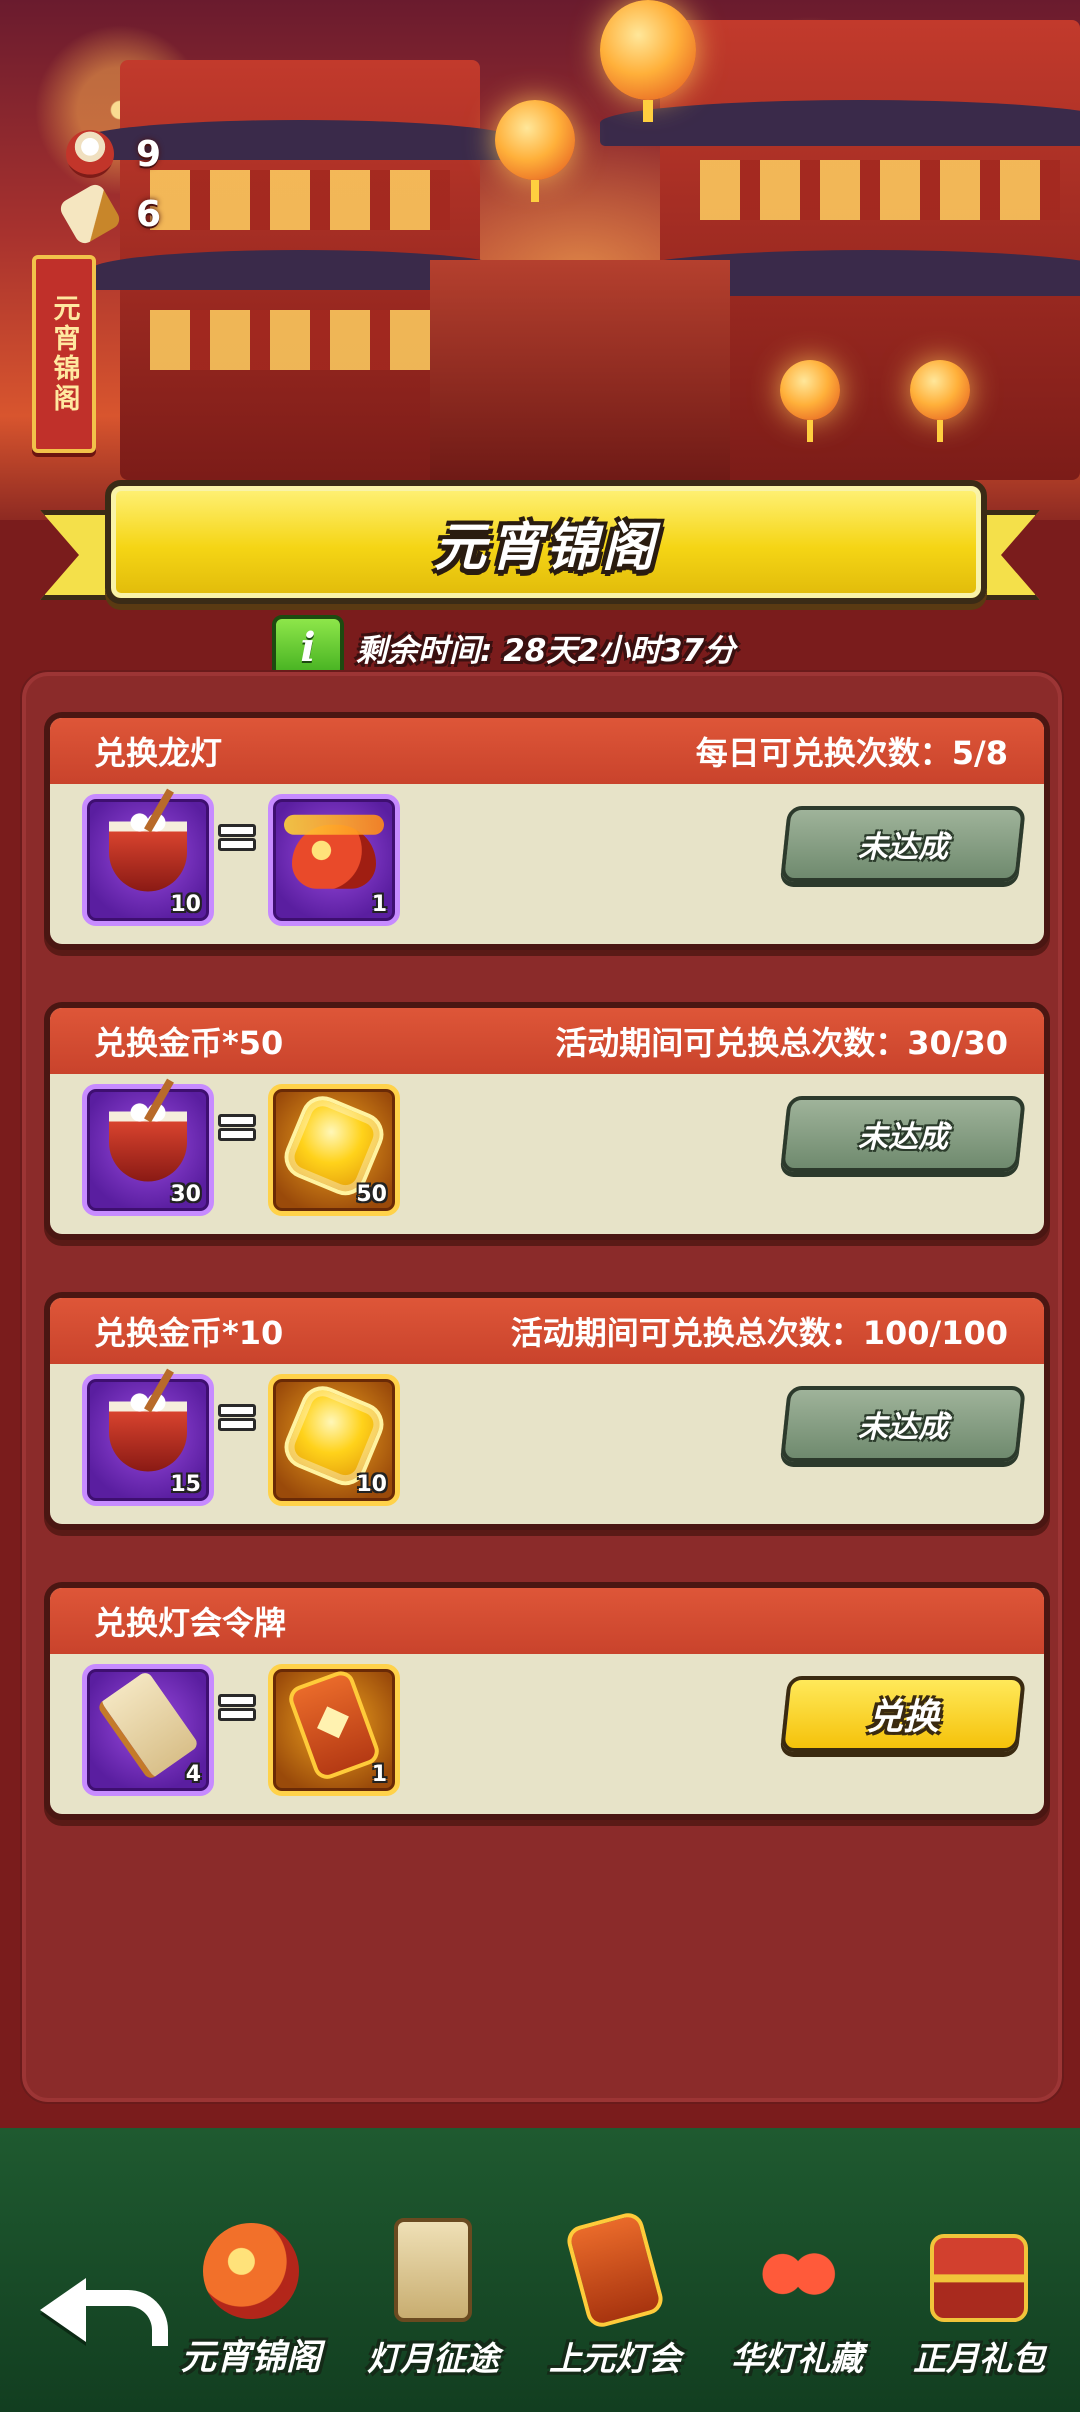 The width and height of the screenshot is (1080, 2412). What do you see at coordinates (580, 370) in the screenshot?
I see `pavilion-center` at bounding box center [580, 370].